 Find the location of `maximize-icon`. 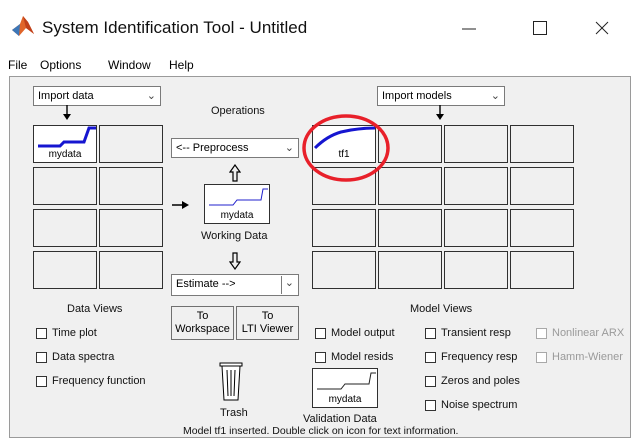

maximize-icon is located at coordinates (540, 28).